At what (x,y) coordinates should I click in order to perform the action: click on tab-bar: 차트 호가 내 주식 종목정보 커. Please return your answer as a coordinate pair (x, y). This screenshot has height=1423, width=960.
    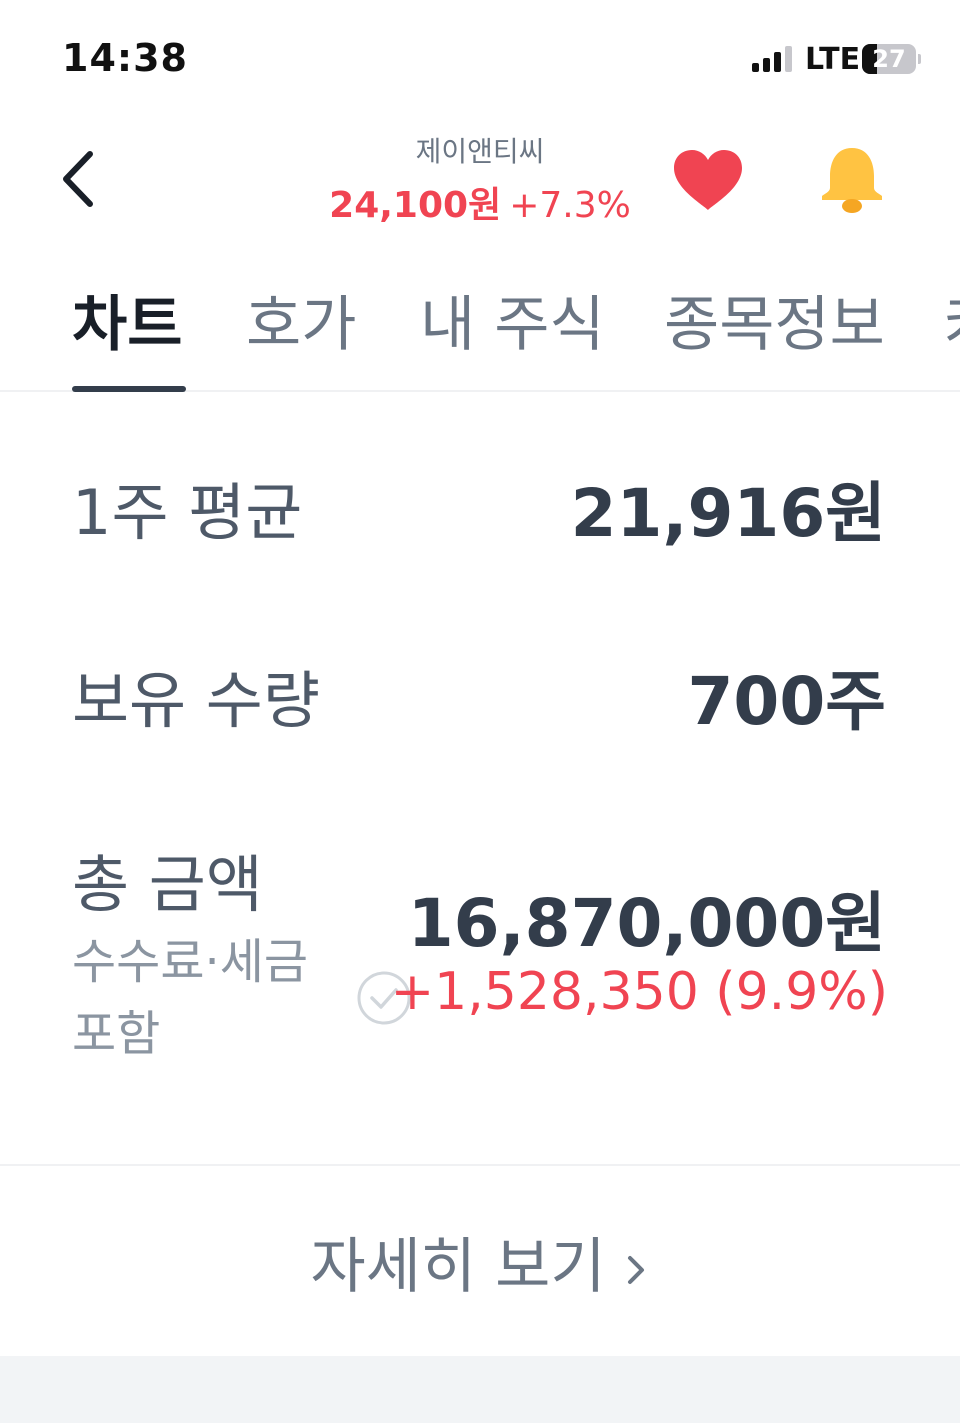
    Looking at the image, I should click on (480, 331).